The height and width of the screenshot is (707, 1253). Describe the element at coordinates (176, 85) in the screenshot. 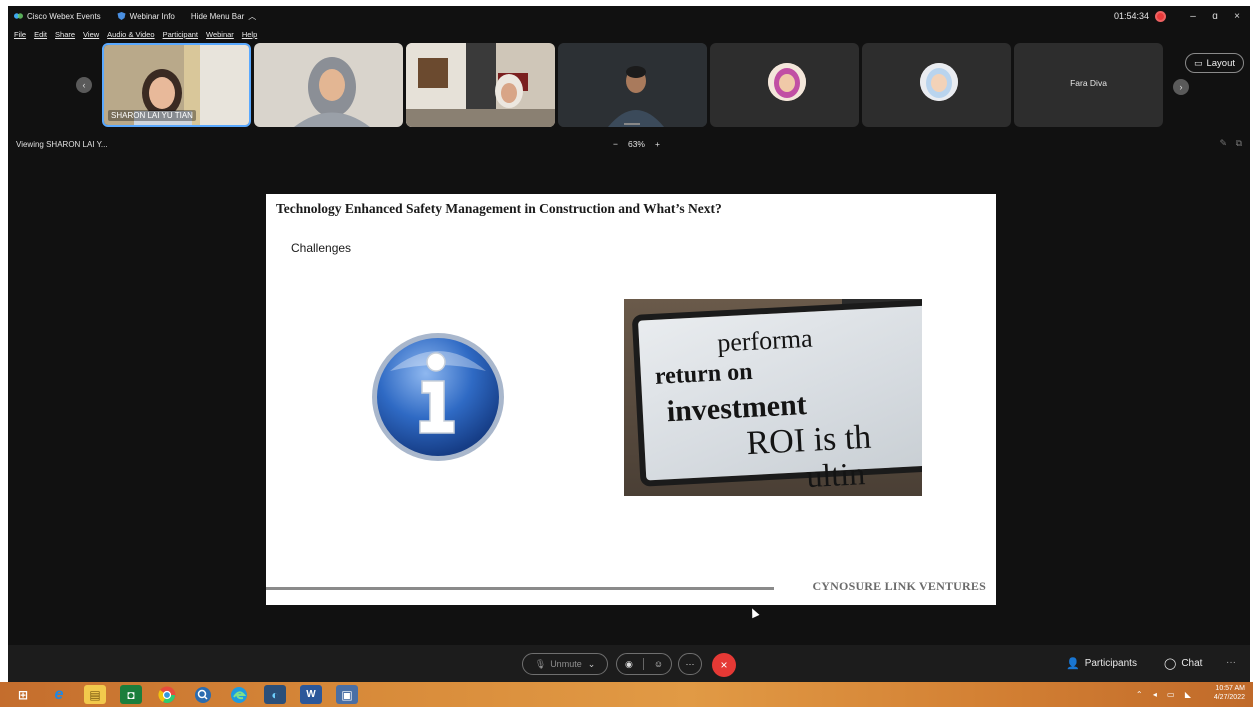

I see `video-tile-sharon: SHARON LAI YU TIAN` at that location.